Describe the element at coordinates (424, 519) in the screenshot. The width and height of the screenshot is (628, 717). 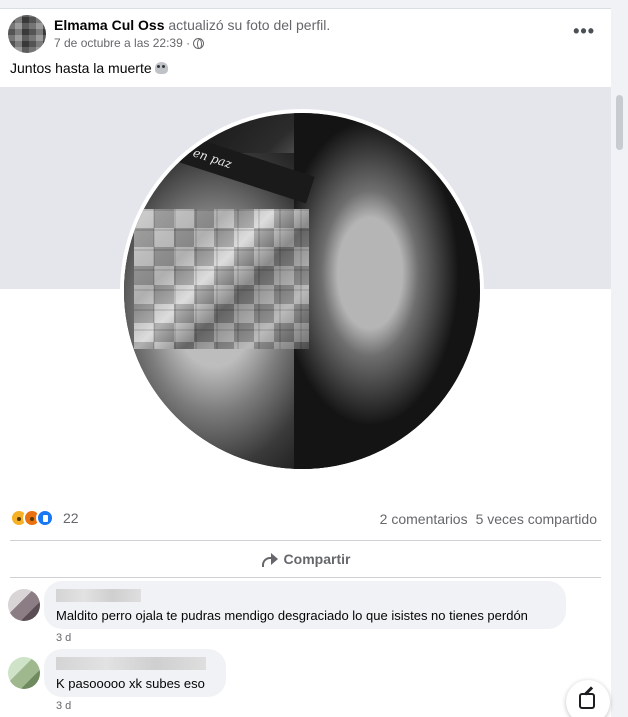
I see `comments-count-link: 2 comentarios` at that location.